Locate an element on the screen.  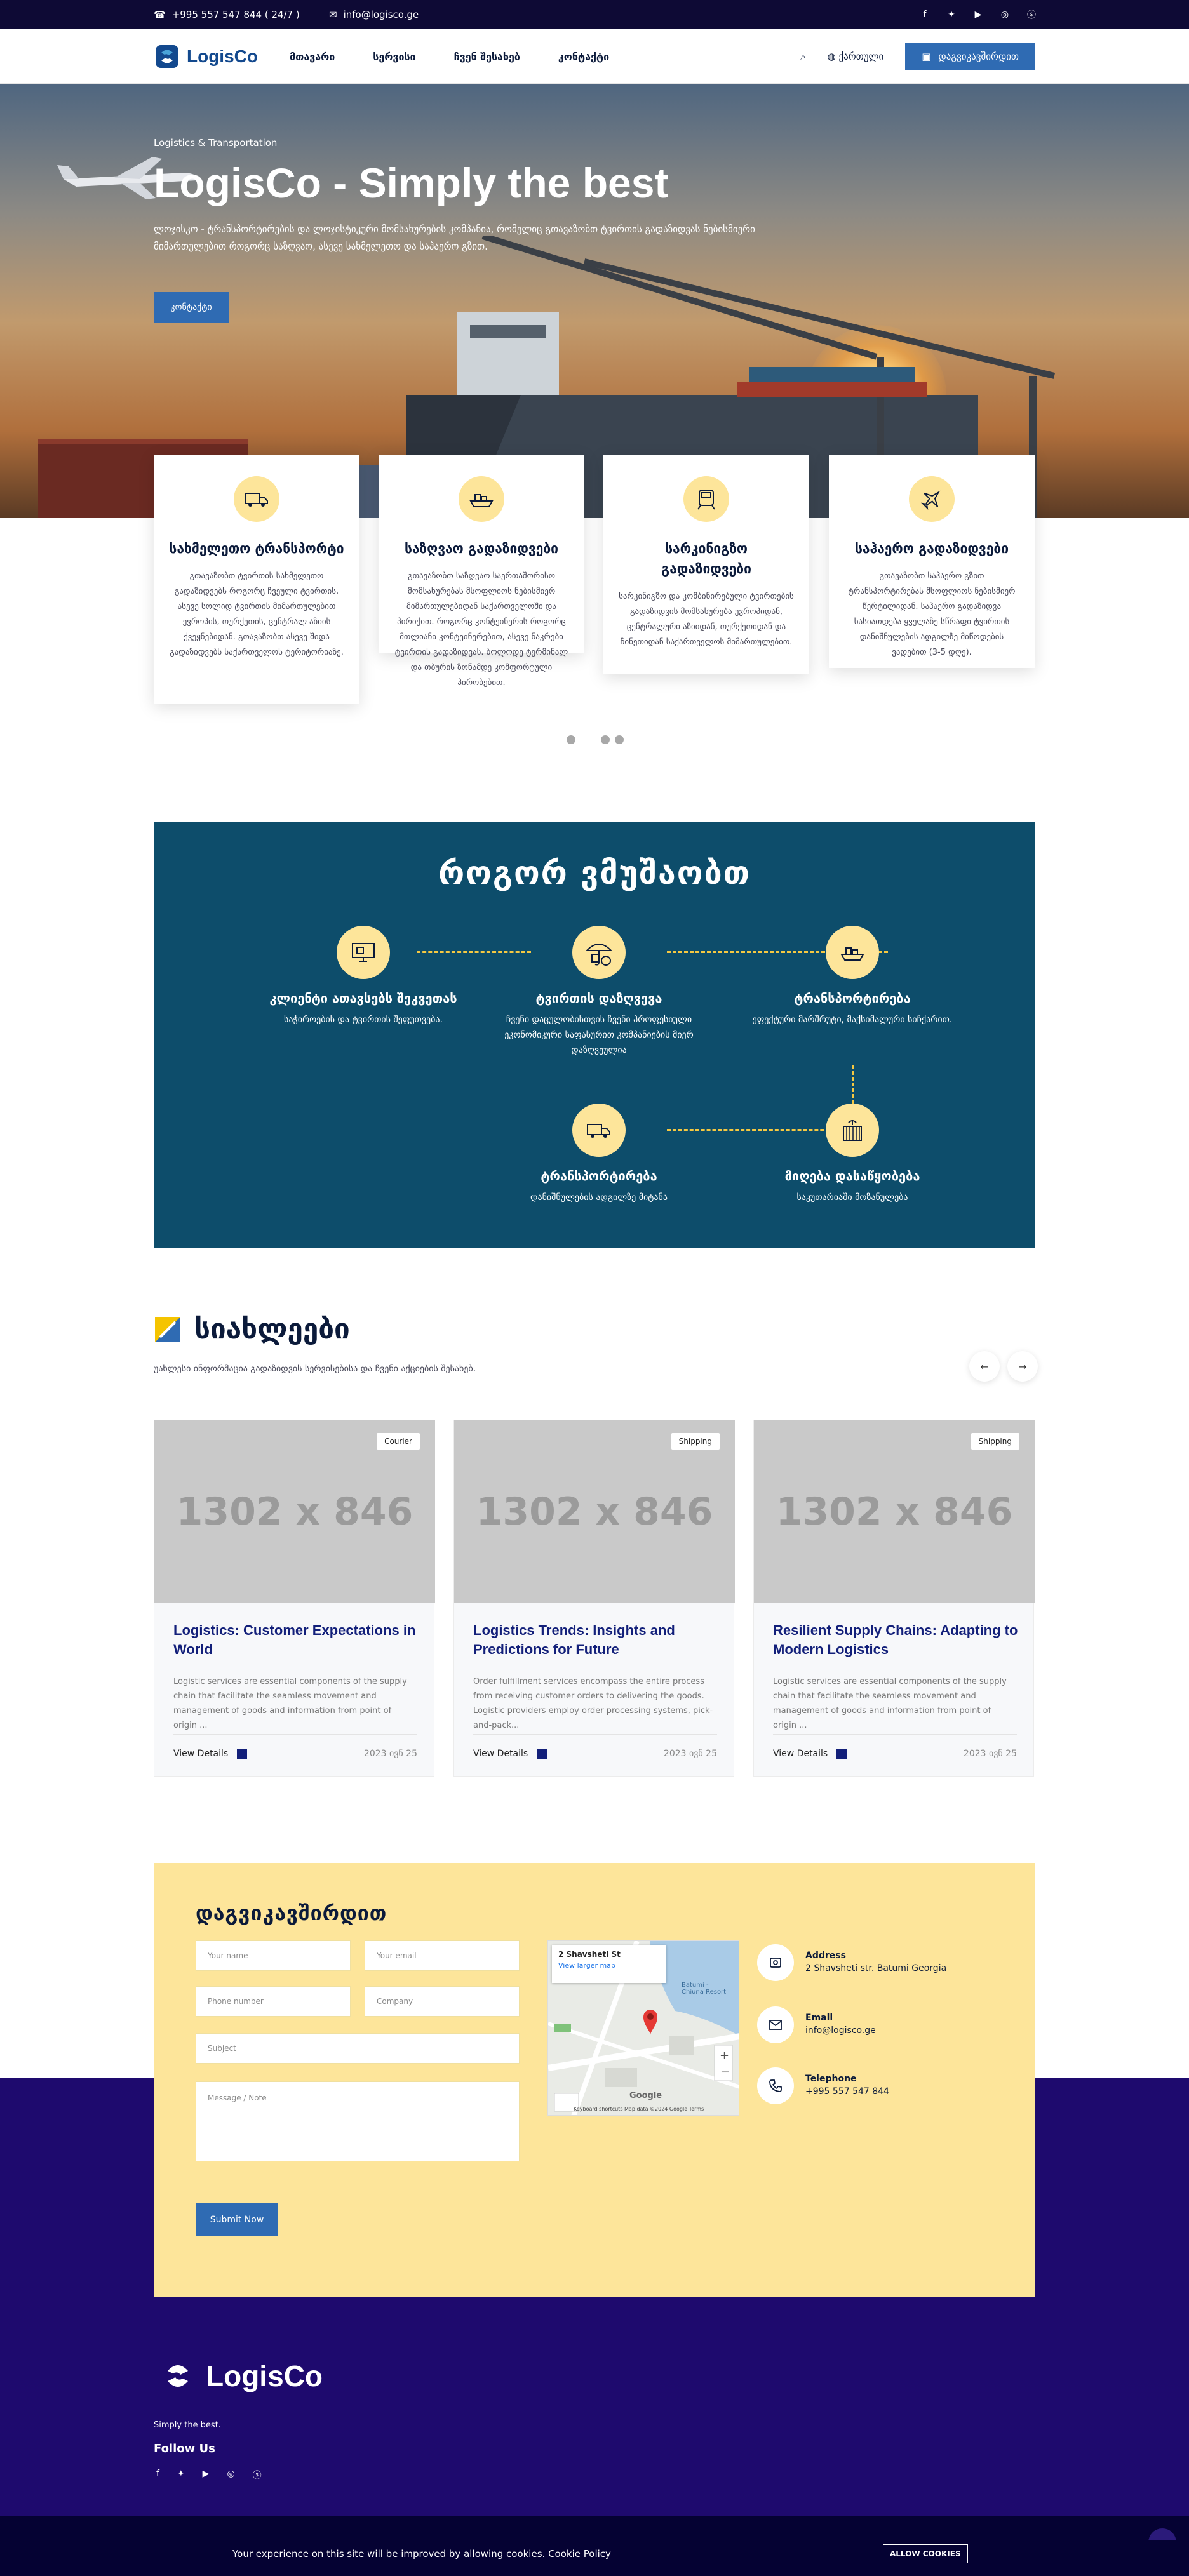
nav-home: მთავარი is located at coordinates (312, 57).